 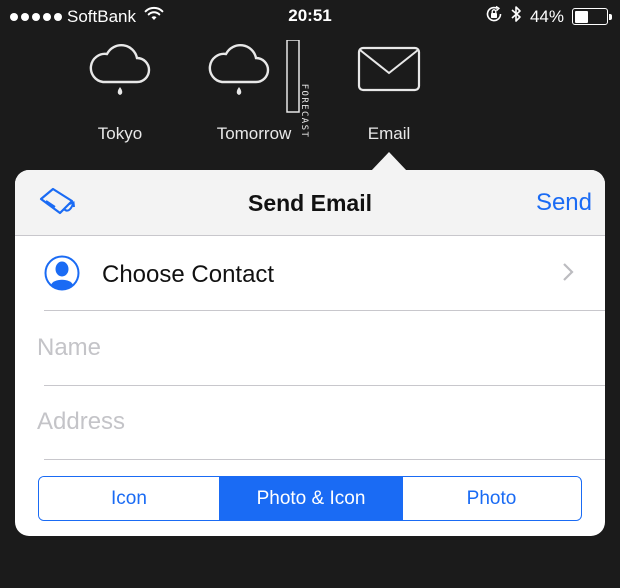 I want to click on name-field, so click(x=307, y=348).